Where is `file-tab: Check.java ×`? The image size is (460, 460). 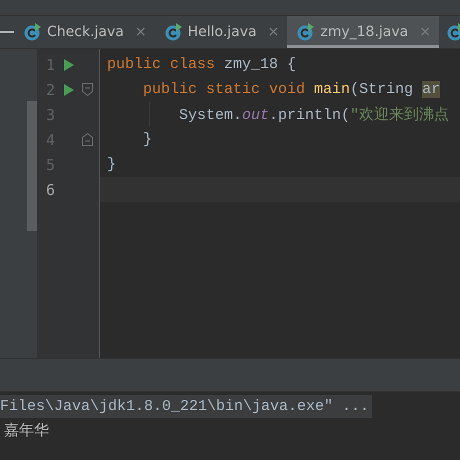
file-tab: Check.java × is located at coordinates (84, 32).